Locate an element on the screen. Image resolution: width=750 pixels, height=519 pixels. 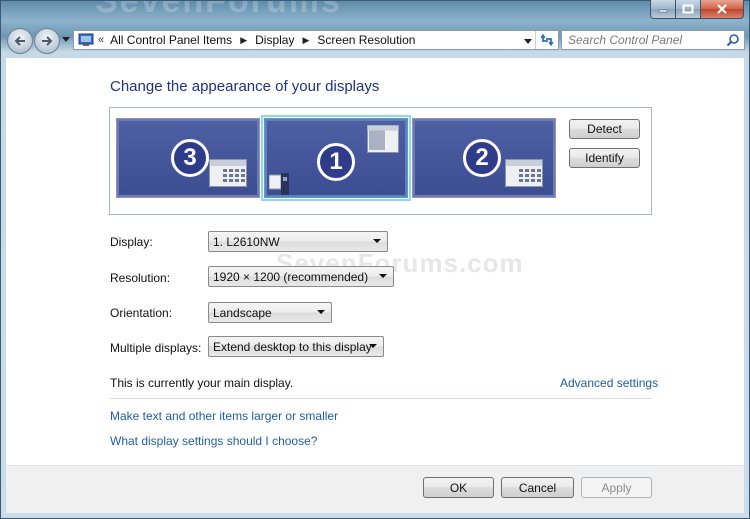
monitor-1: 1 is located at coordinates (336, 158).